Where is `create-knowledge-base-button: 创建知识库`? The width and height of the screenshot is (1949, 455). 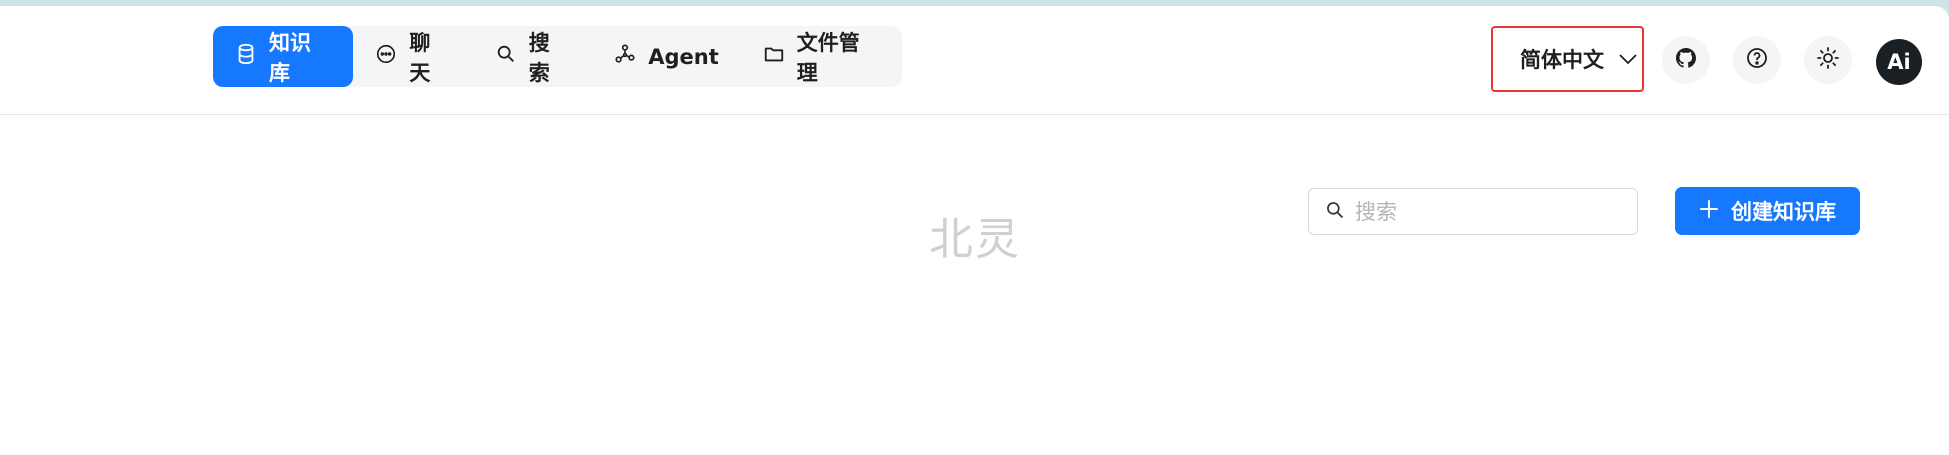 create-knowledge-base-button: 创建知识库 is located at coordinates (1767, 211).